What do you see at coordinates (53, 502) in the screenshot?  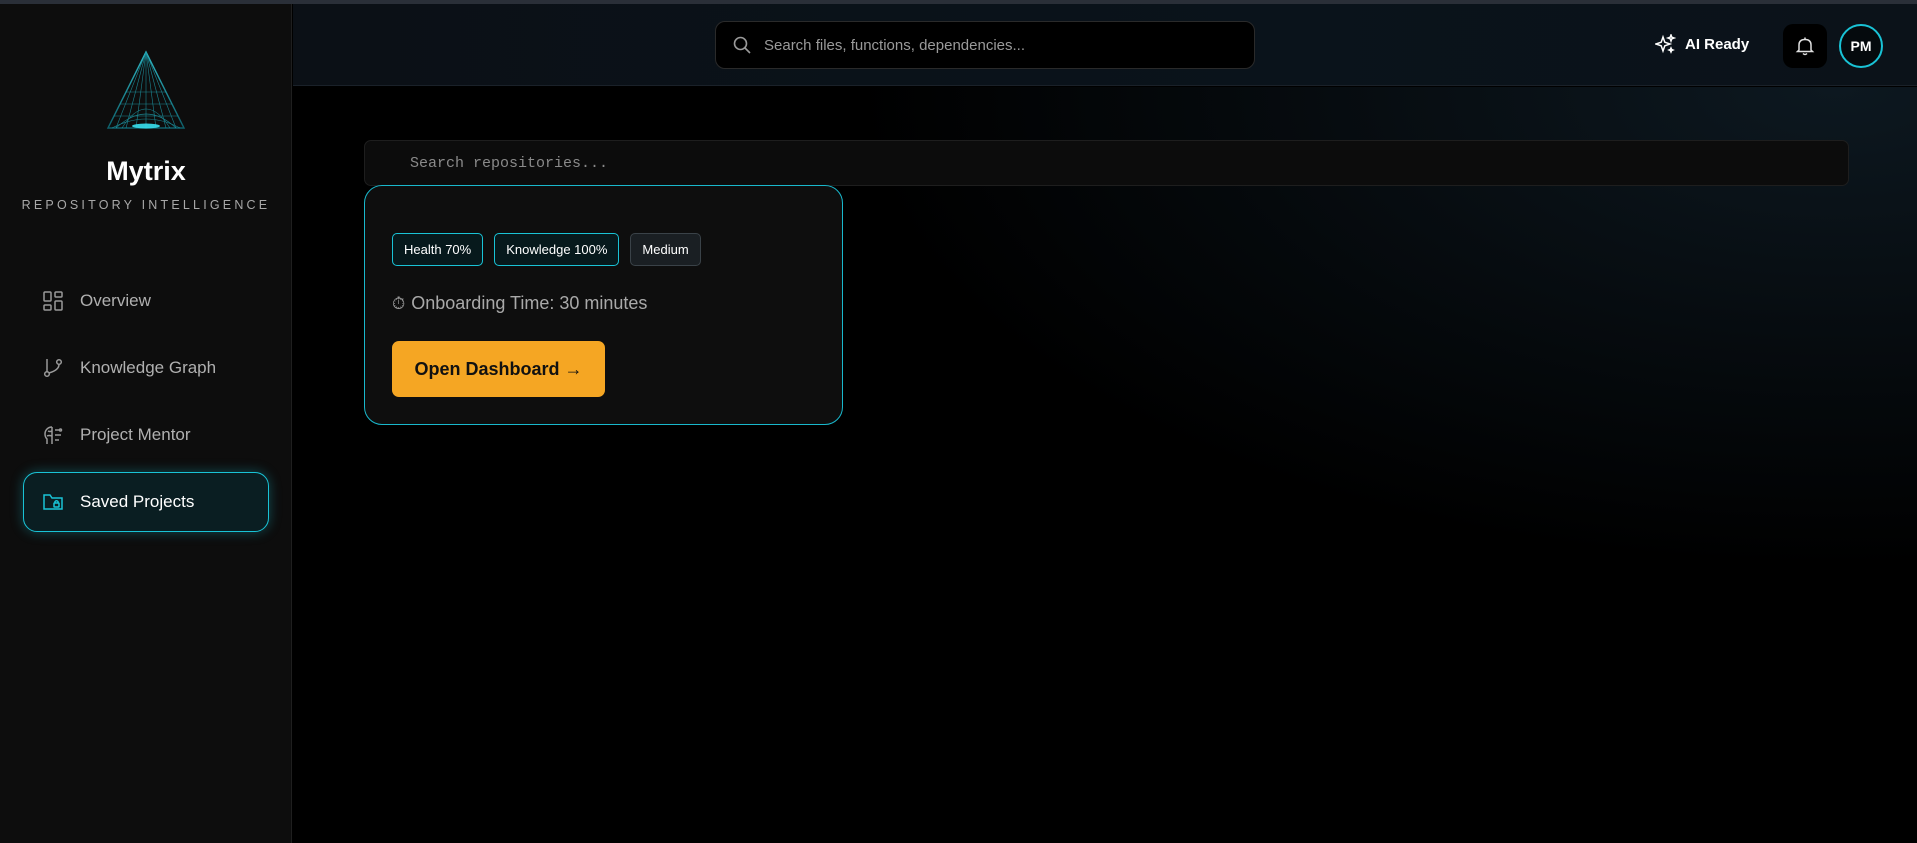 I see `folder-lock-icon` at bounding box center [53, 502].